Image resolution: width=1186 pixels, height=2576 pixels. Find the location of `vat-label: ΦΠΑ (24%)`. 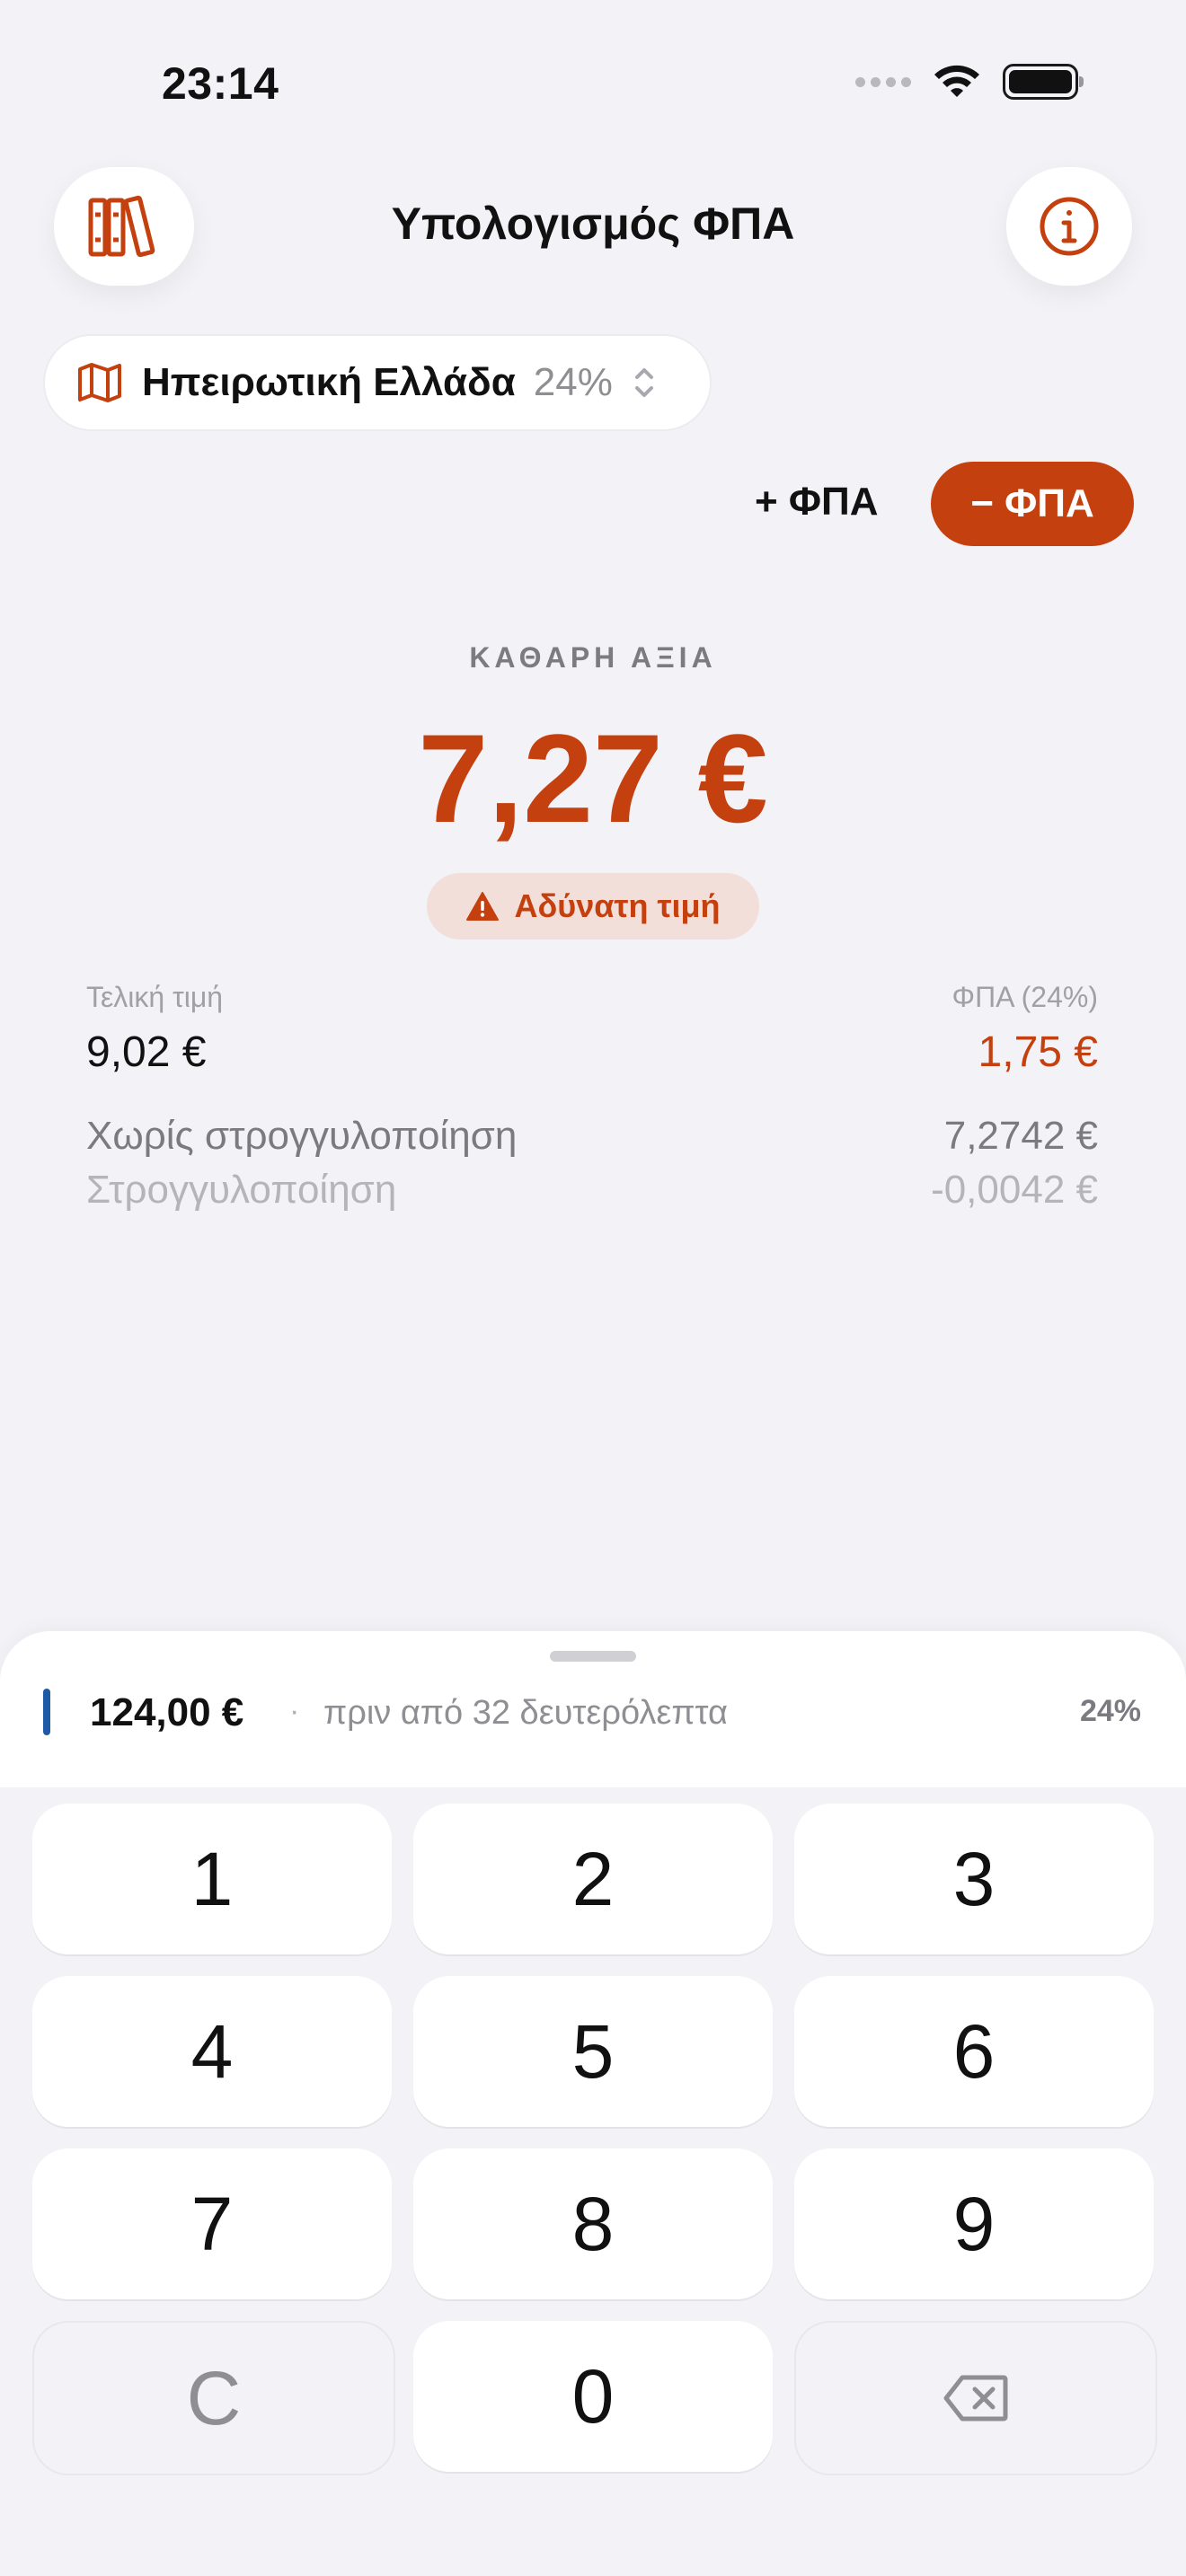

vat-label: ΦΠΑ (24%) is located at coordinates (1024, 997).